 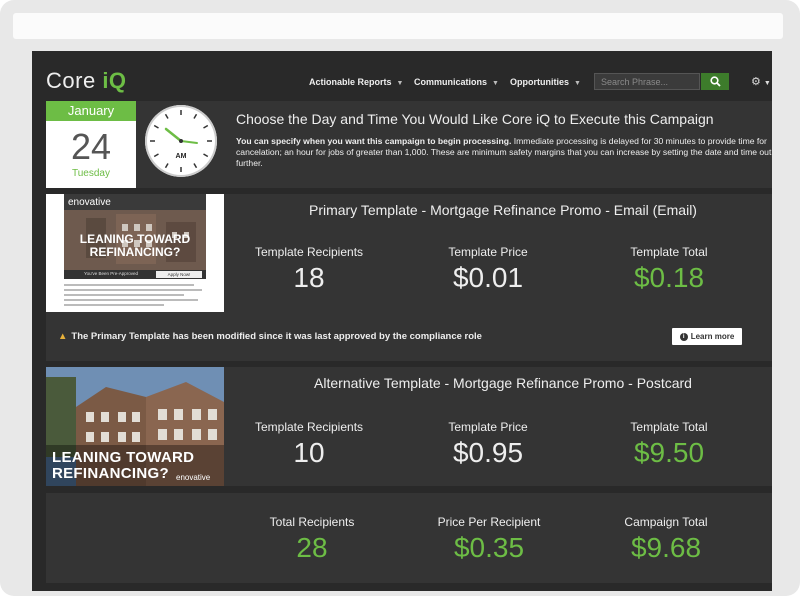 I want to click on alternative-total: Template Total $9.50, so click(x=669, y=444).